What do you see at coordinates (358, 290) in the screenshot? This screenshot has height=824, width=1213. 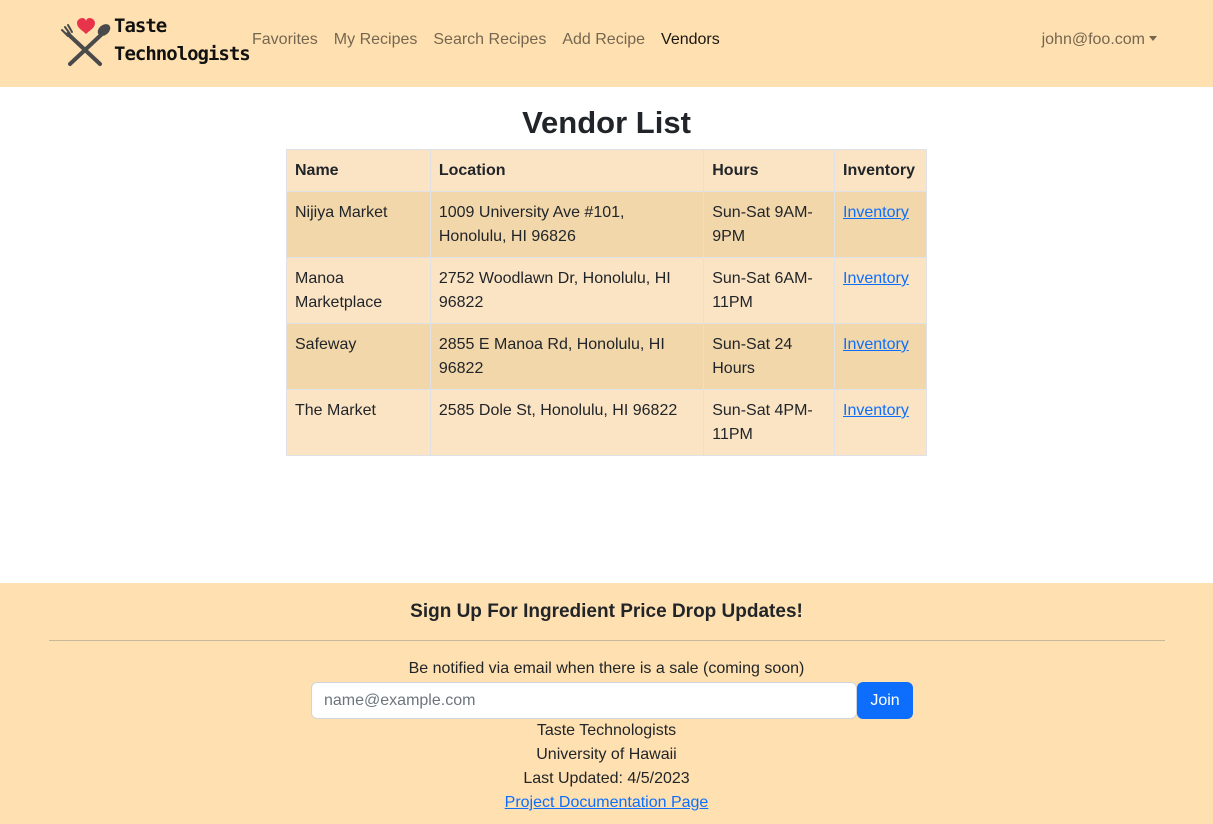 I see `vendor-name: Manoa Marketplace` at bounding box center [358, 290].